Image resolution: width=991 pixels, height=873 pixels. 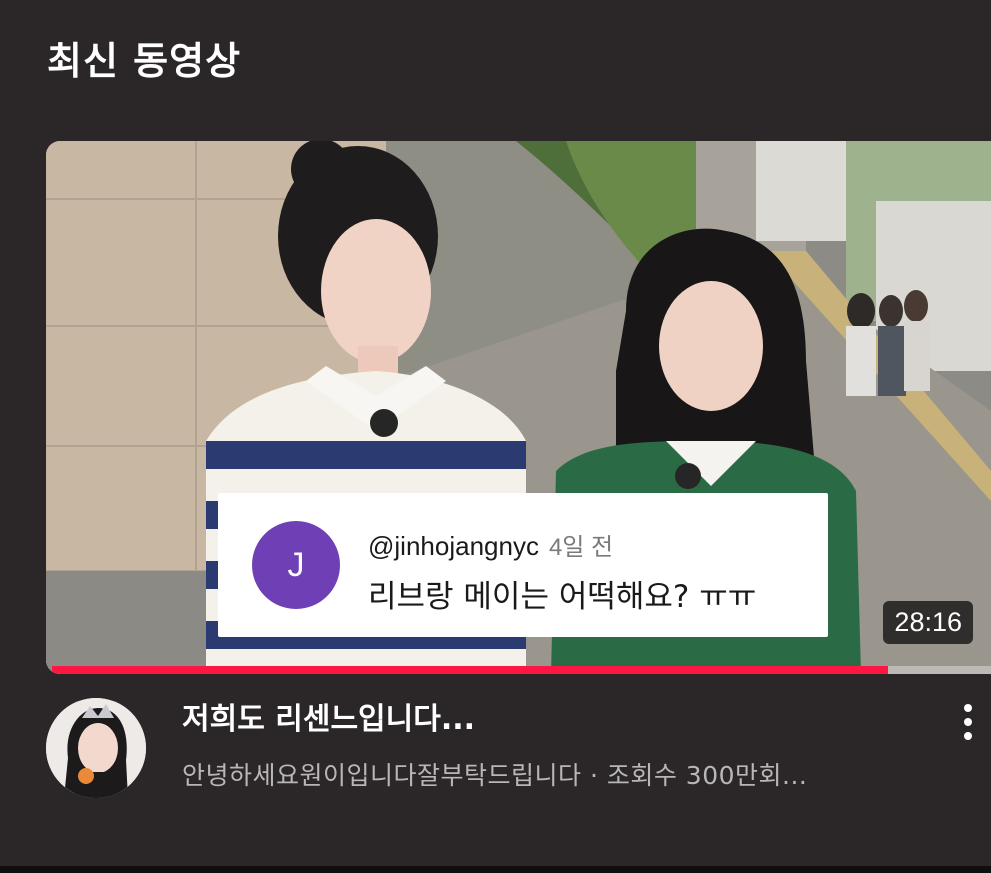 I want to click on channel-avatar, so click(x=96, y=748).